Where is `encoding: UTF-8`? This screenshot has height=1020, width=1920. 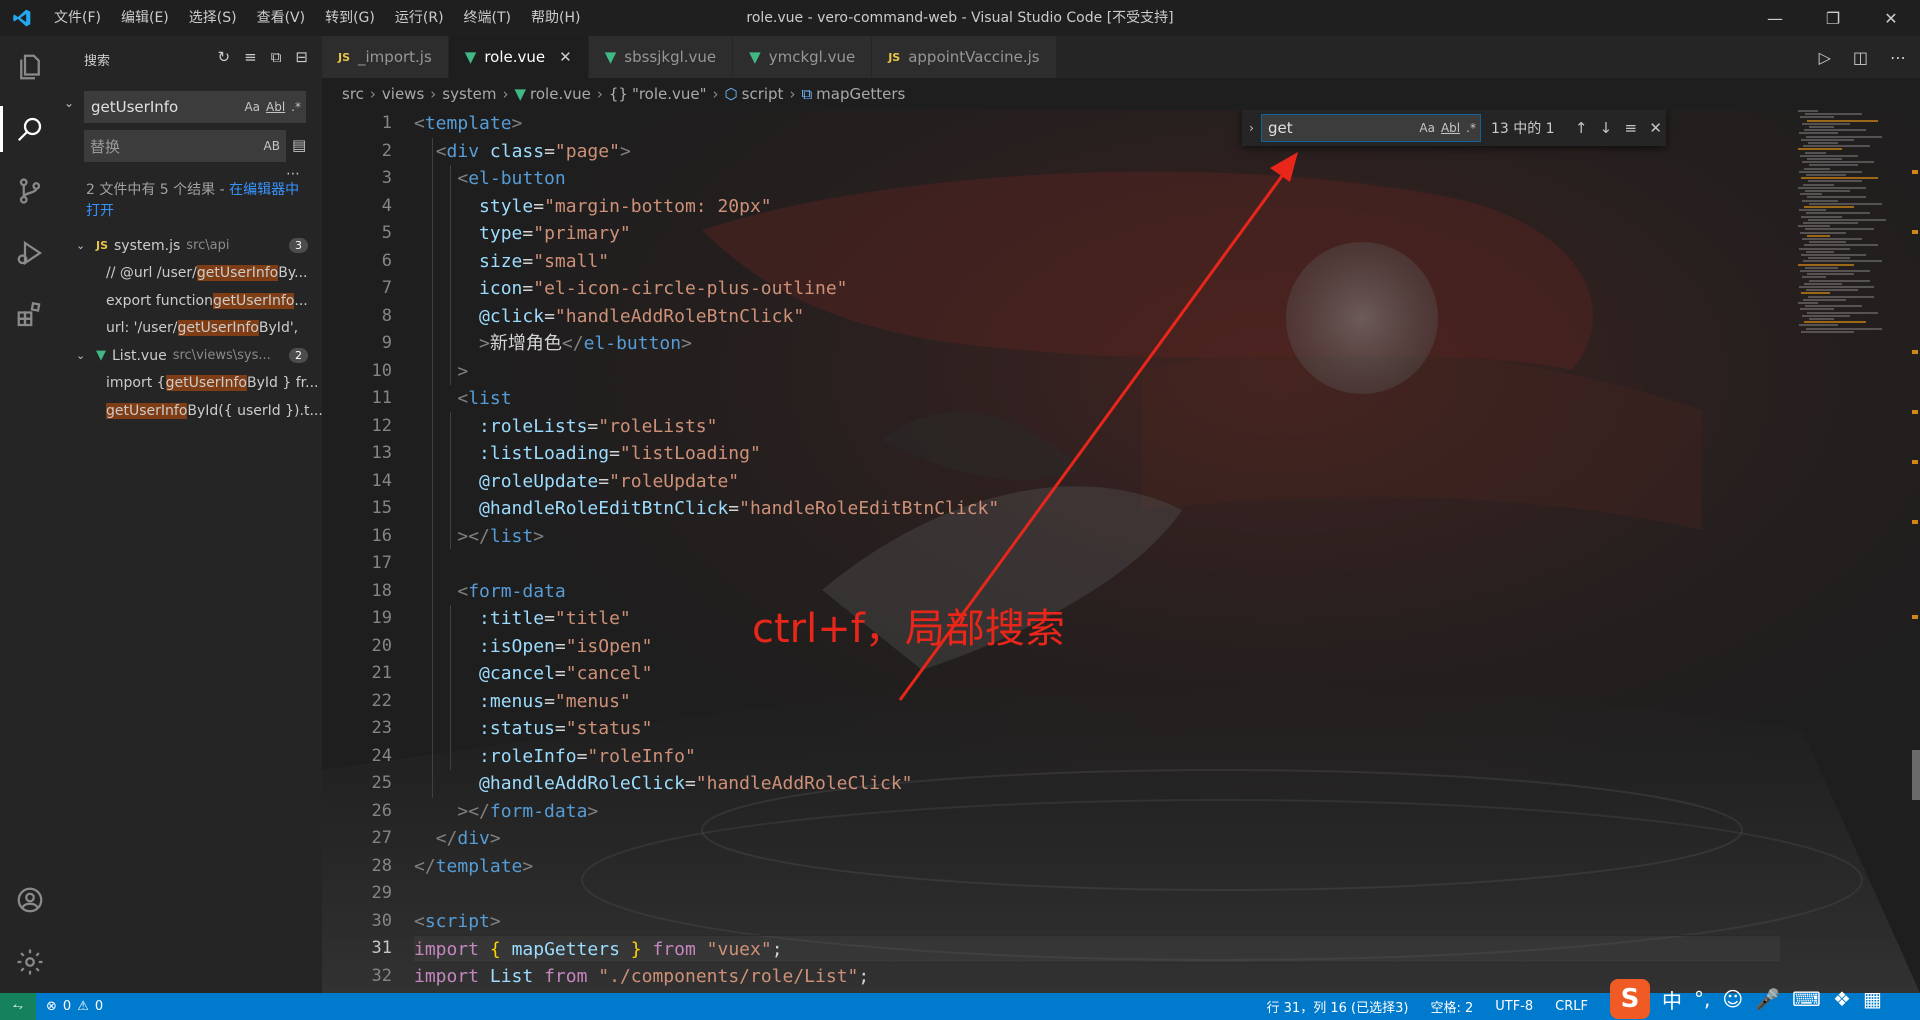
encoding: UTF-8 is located at coordinates (1514, 1006).